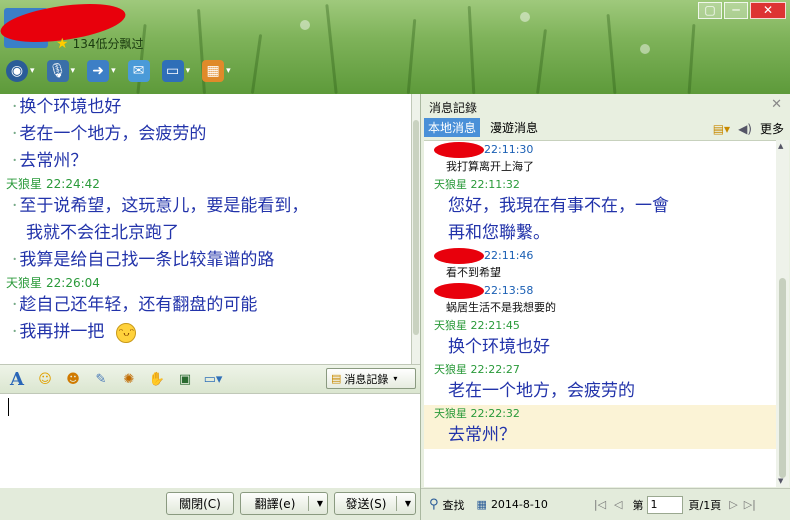  Describe the element at coordinates (768, 10) in the screenshot. I see `close-window-button: ✕` at that location.